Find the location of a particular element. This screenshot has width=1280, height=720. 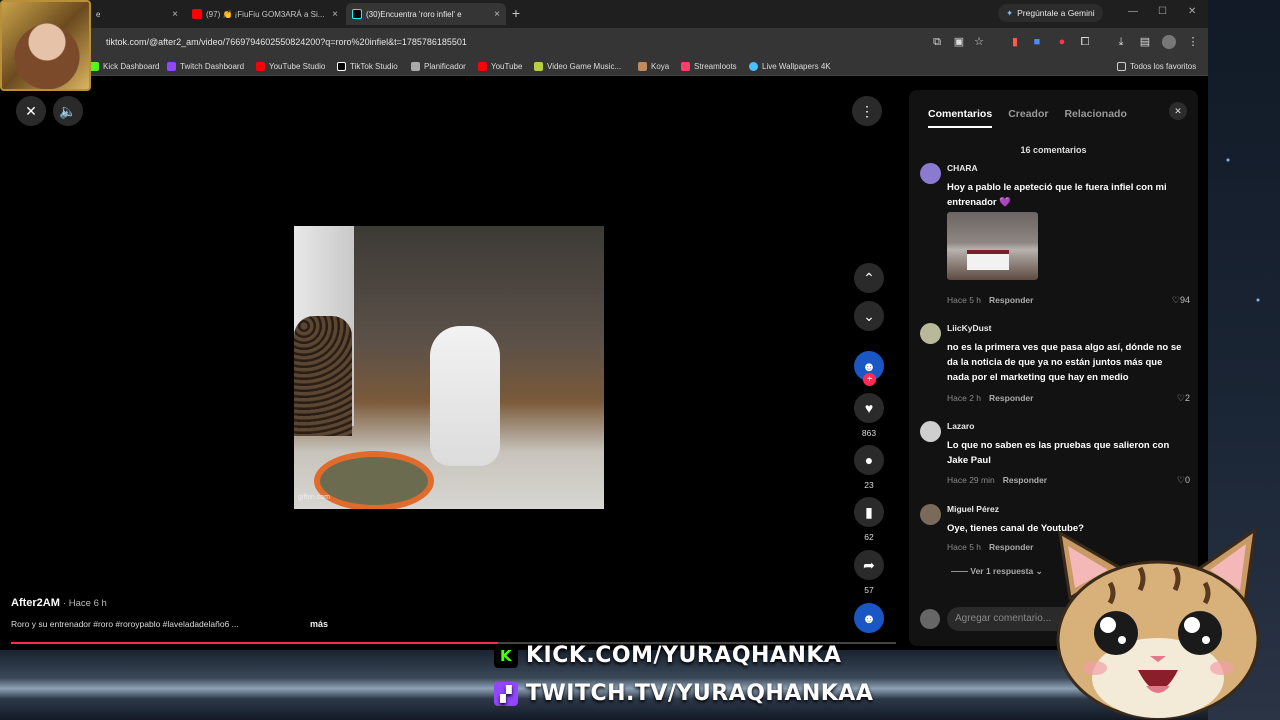

tab-creator: Creador is located at coordinates (1028, 118).